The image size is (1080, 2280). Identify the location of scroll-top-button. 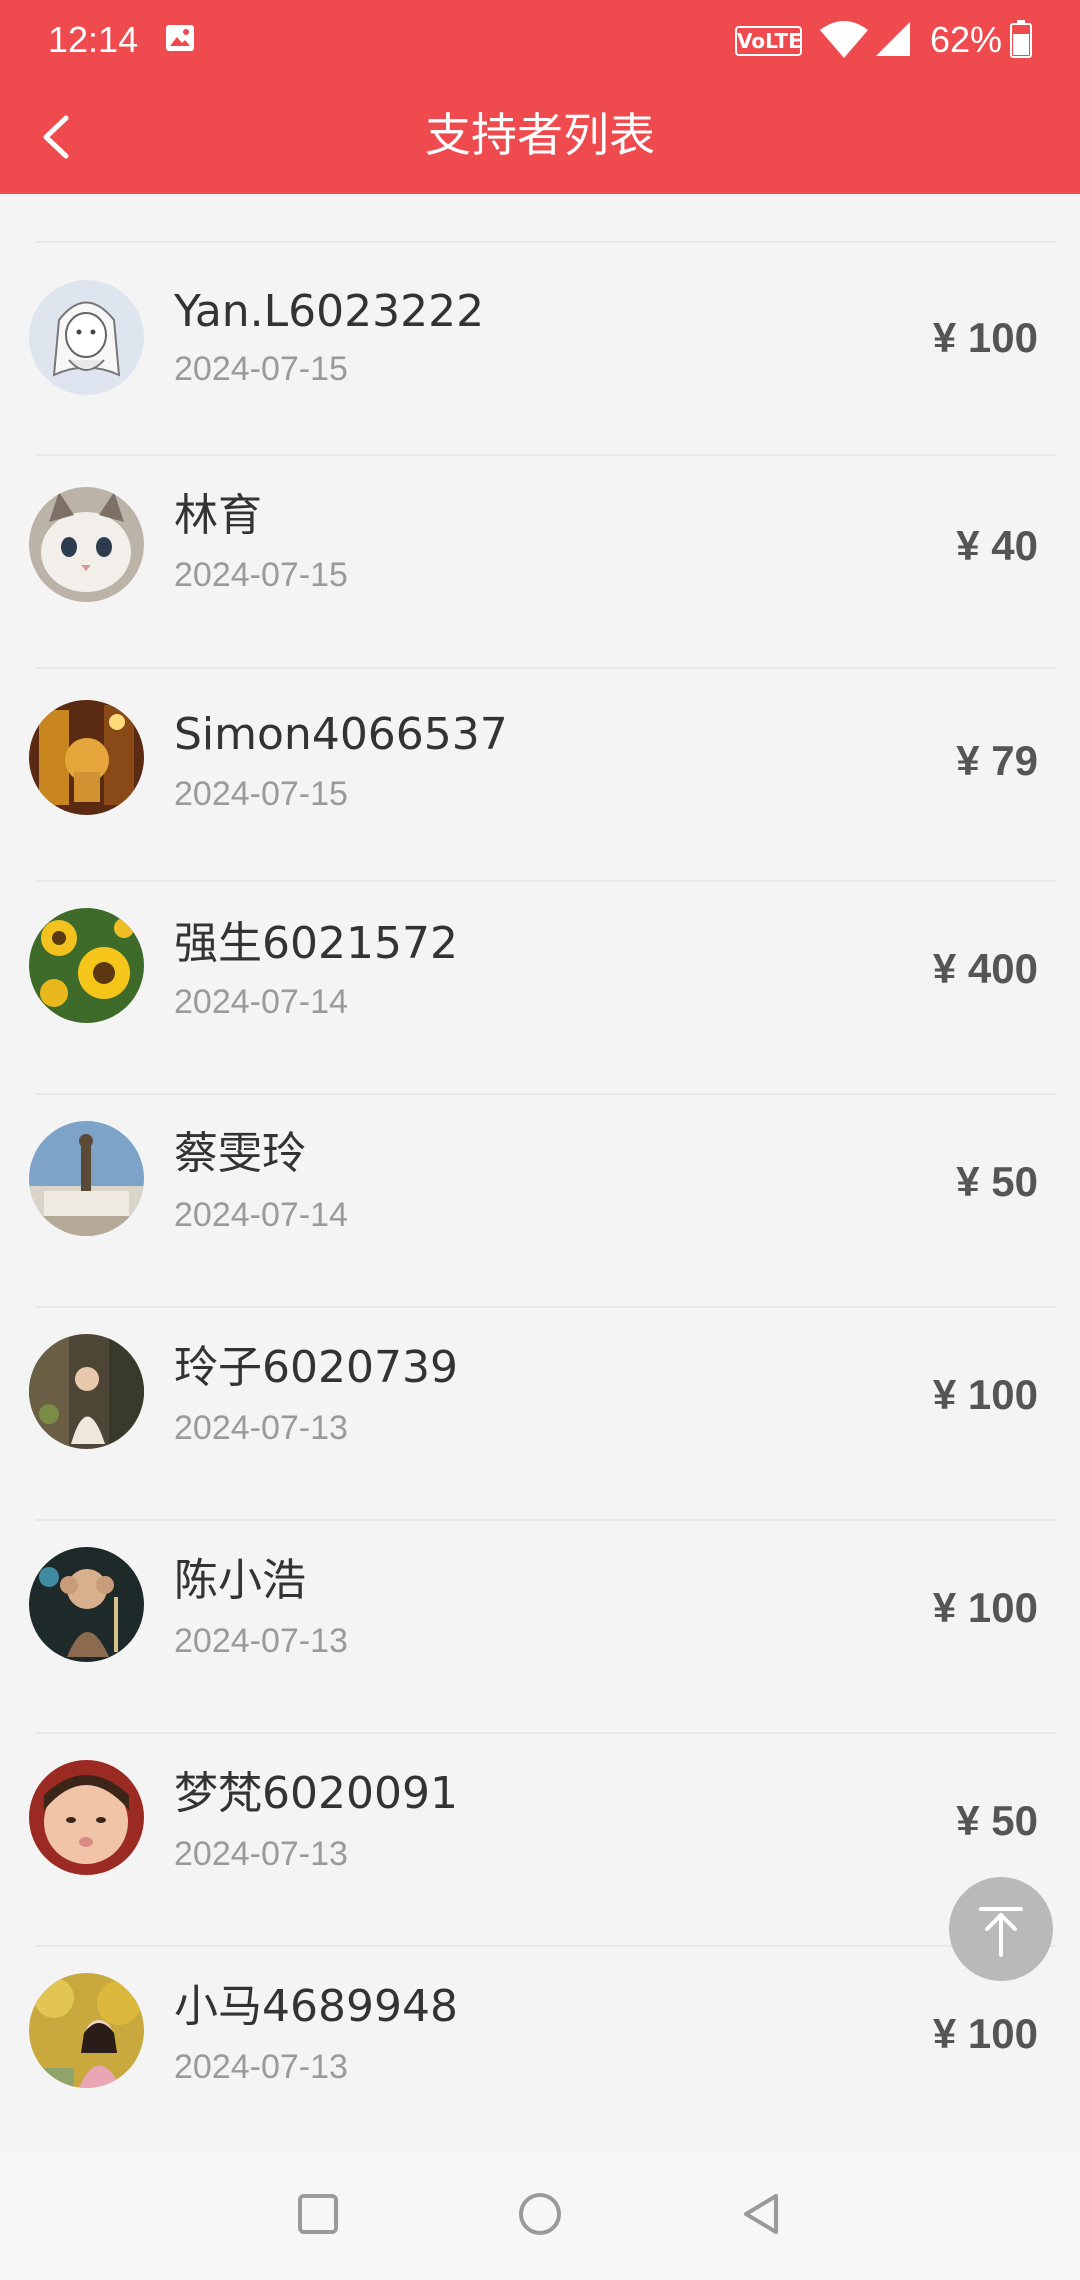
(1001, 1929).